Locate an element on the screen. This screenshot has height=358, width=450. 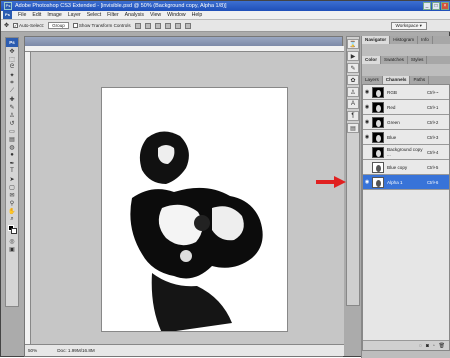
auto-select-checkbox: Auto-Select: is located at coordinates (28, 26).